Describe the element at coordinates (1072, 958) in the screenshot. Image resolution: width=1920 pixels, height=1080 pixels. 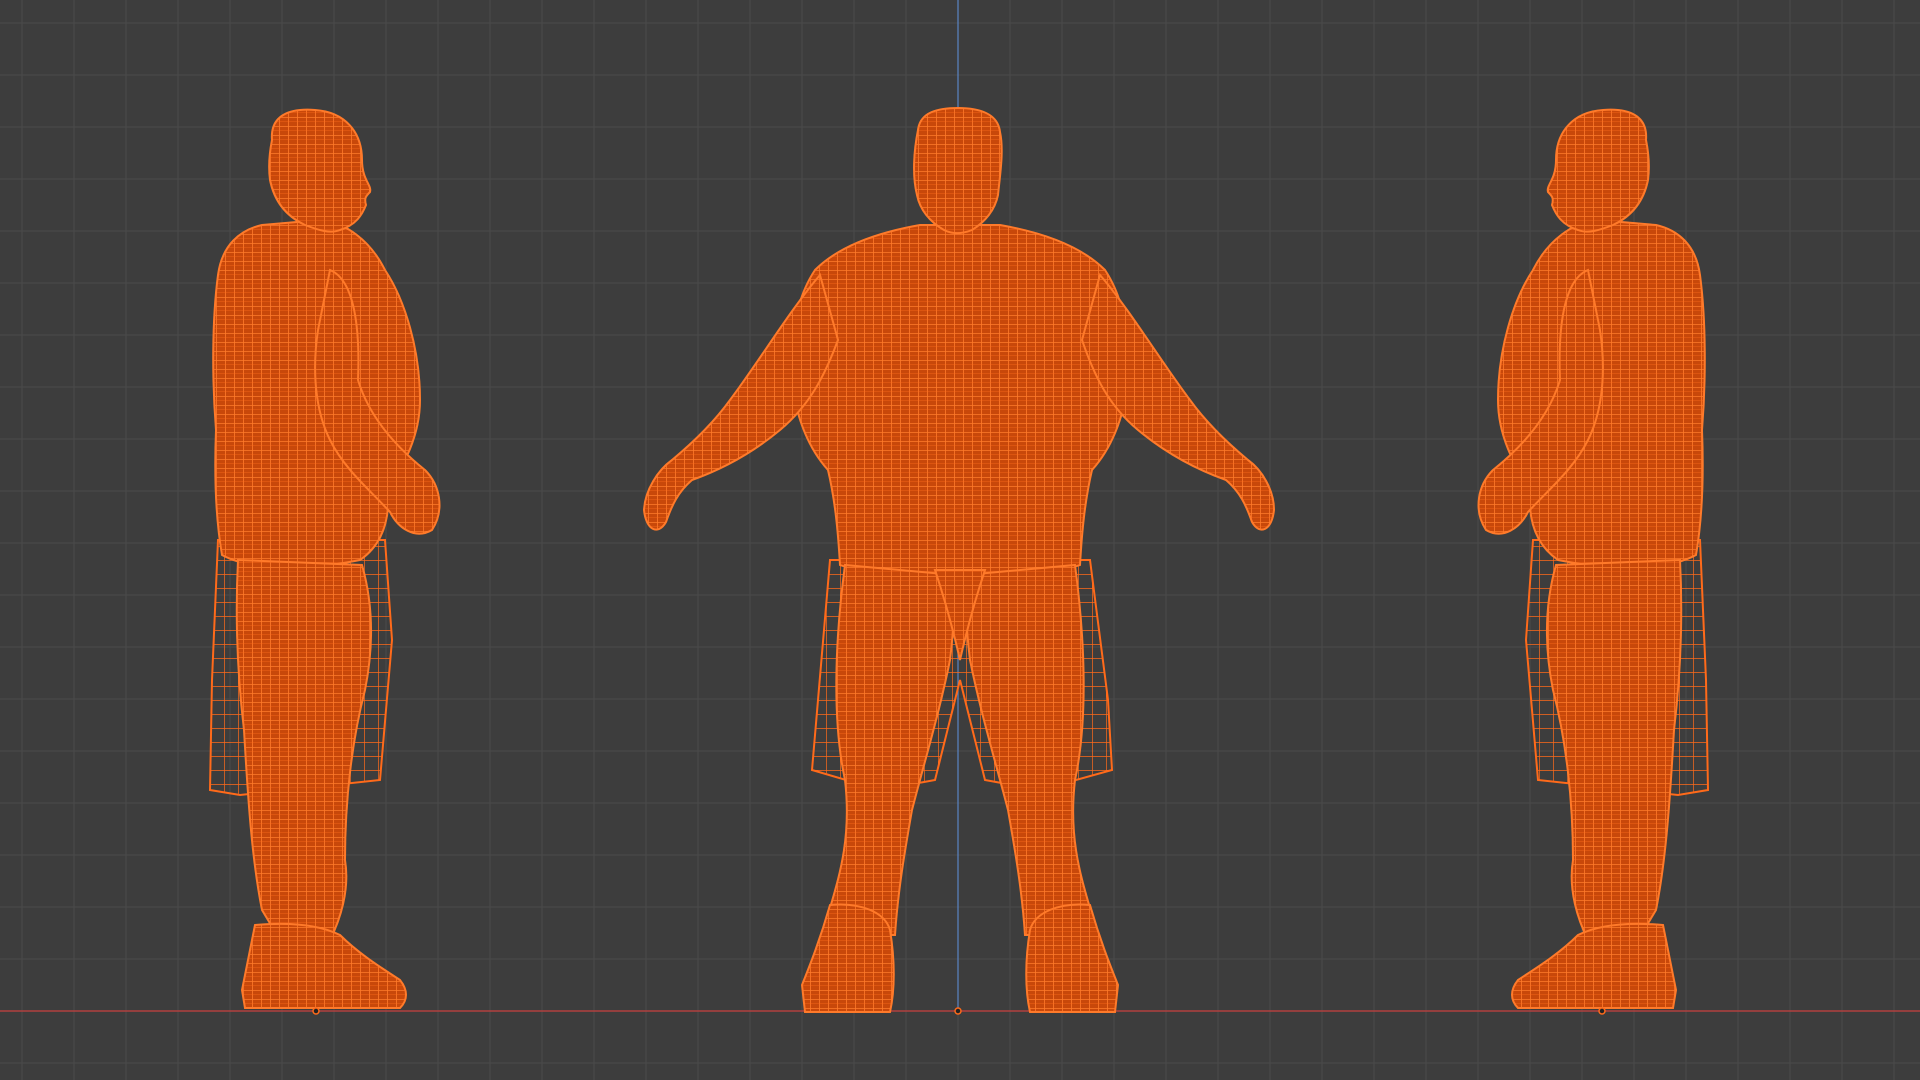
I see `right-shoe-mesh` at that location.